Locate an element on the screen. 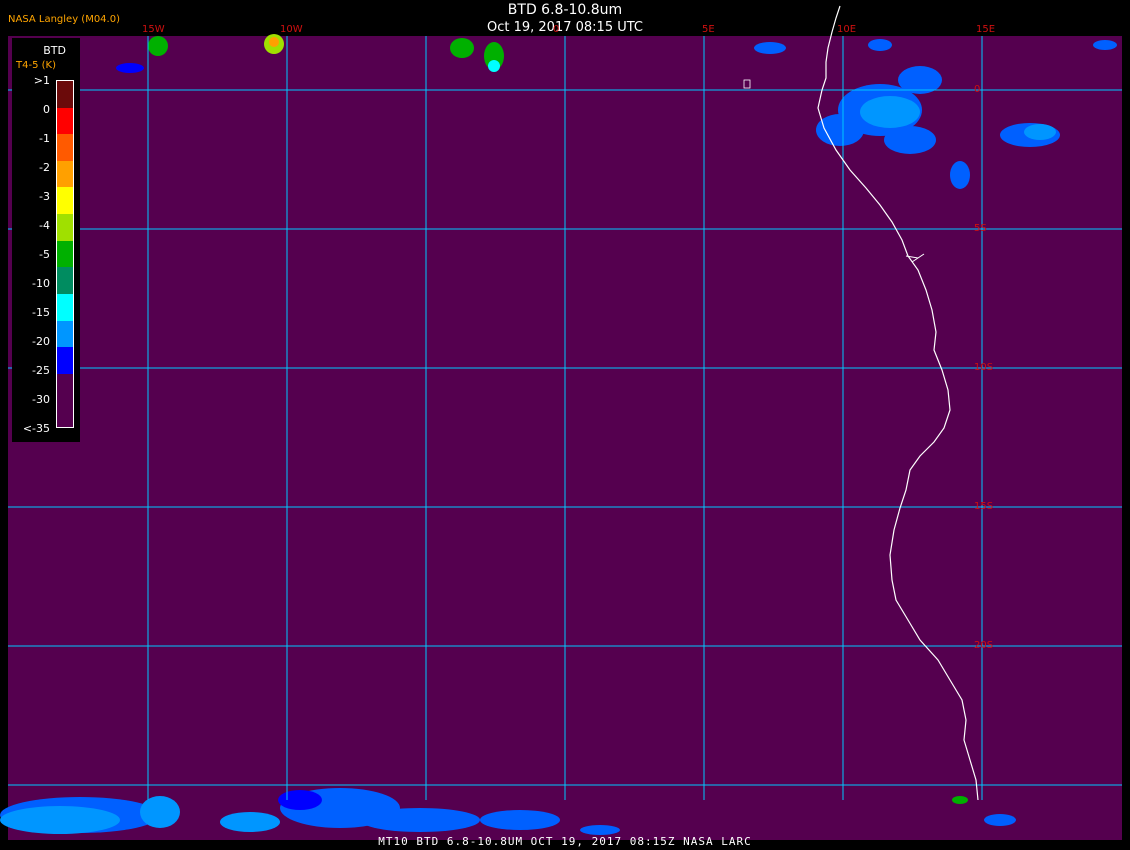 This screenshot has width=1130, height=850. longitude-label: 5E is located at coordinates (708, 29).